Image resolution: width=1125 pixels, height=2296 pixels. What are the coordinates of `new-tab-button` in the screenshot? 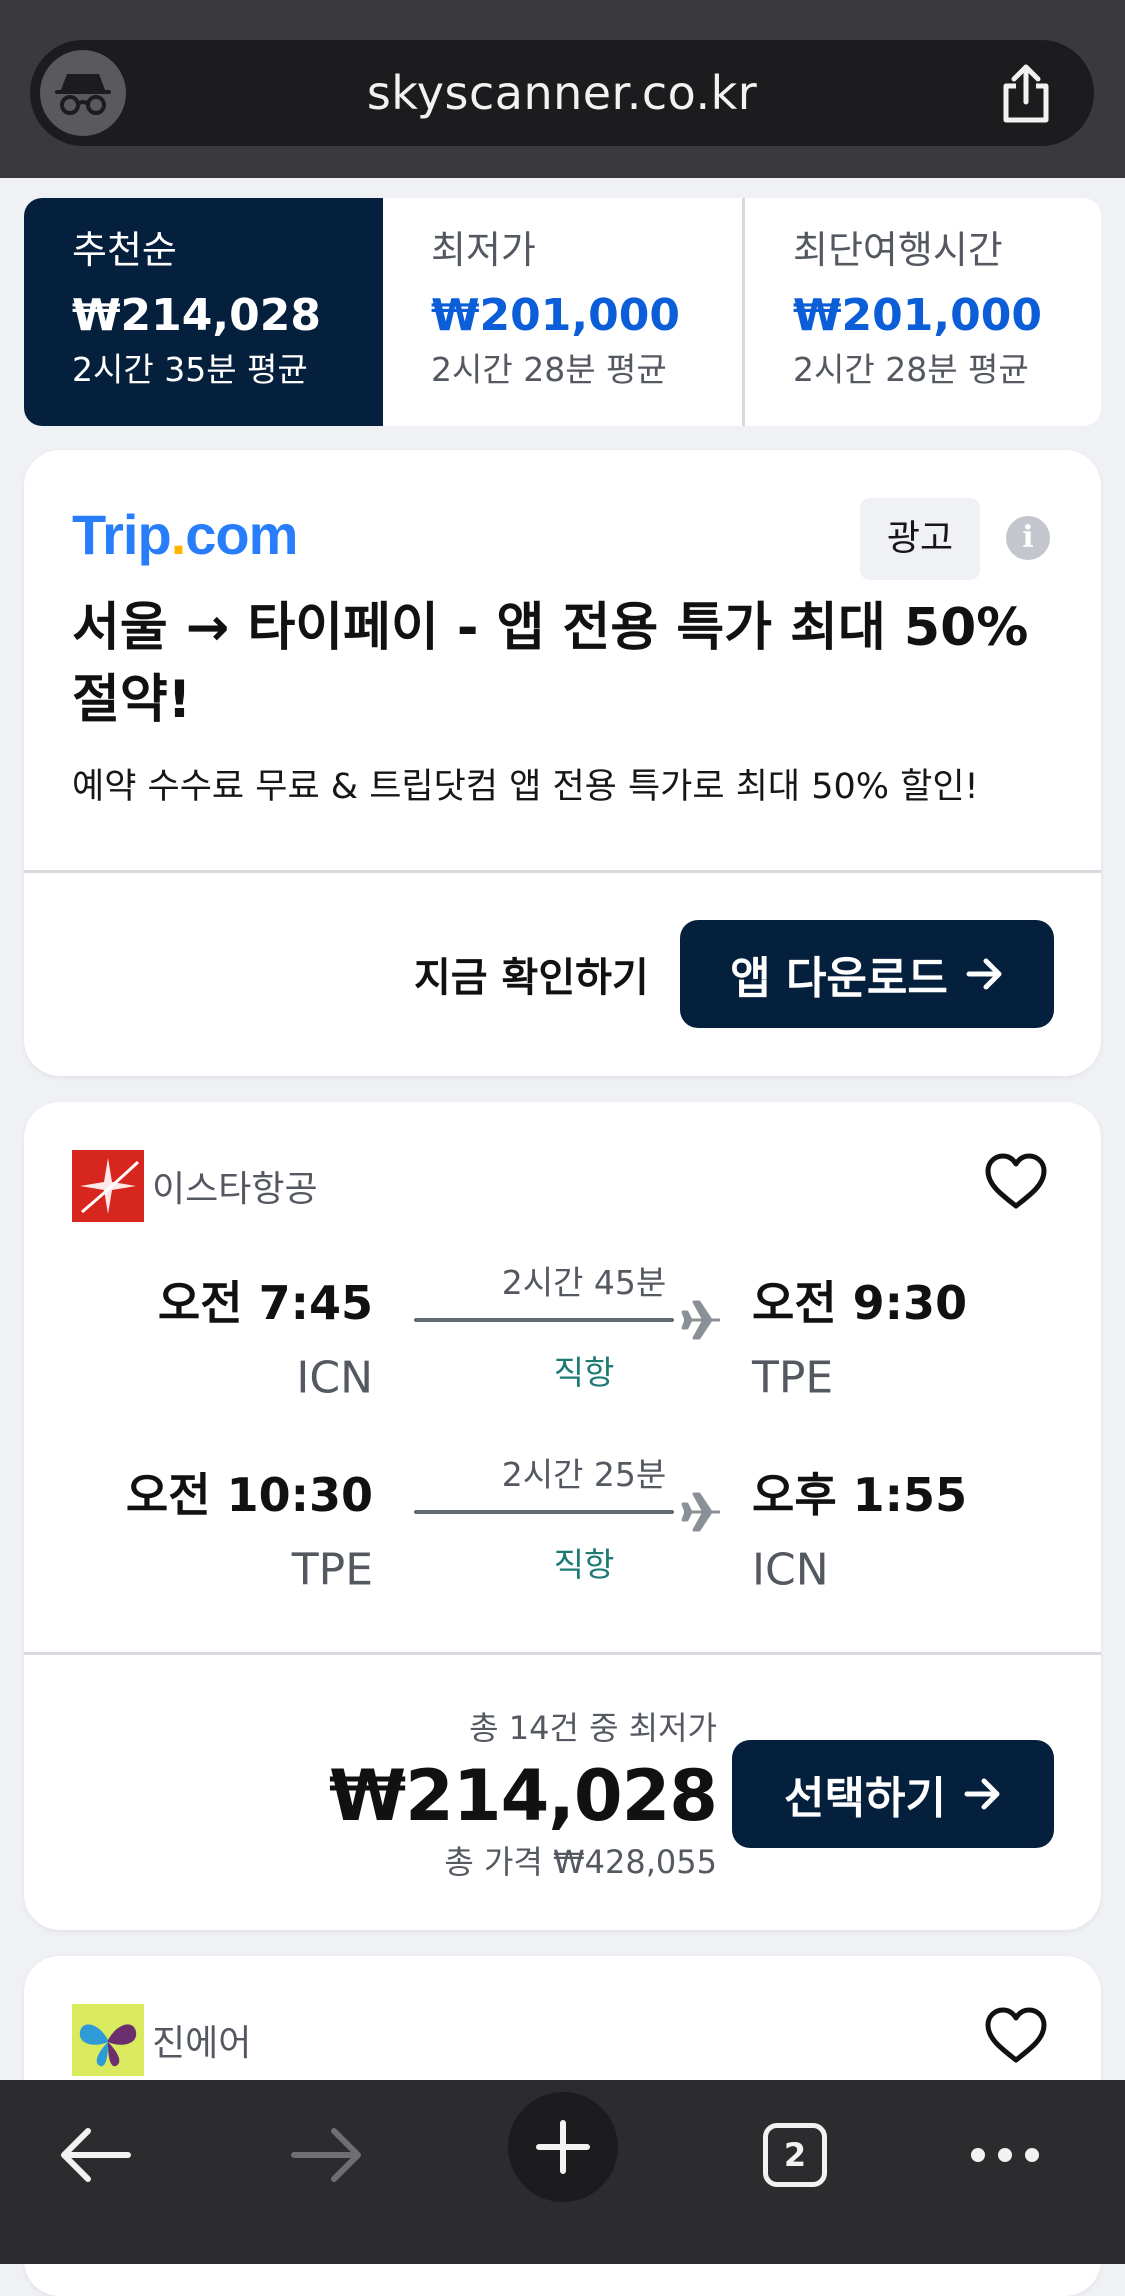 It's located at (563, 2147).